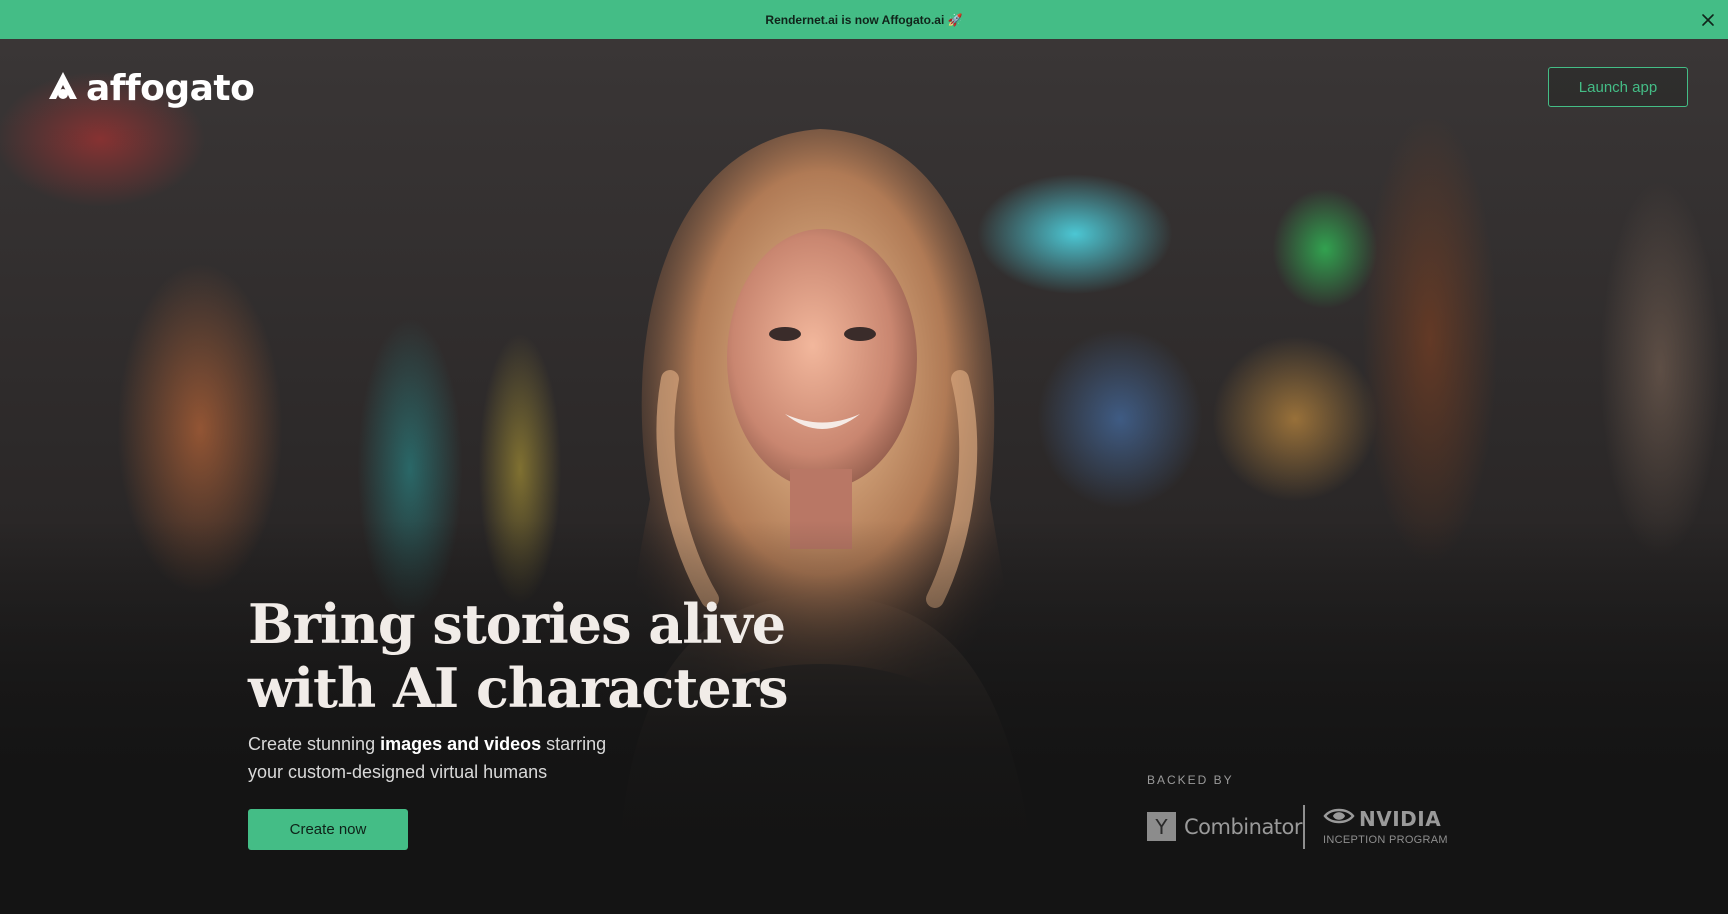 The width and height of the screenshot is (1728, 914). I want to click on launch-app-button: Launch app, so click(1618, 87).